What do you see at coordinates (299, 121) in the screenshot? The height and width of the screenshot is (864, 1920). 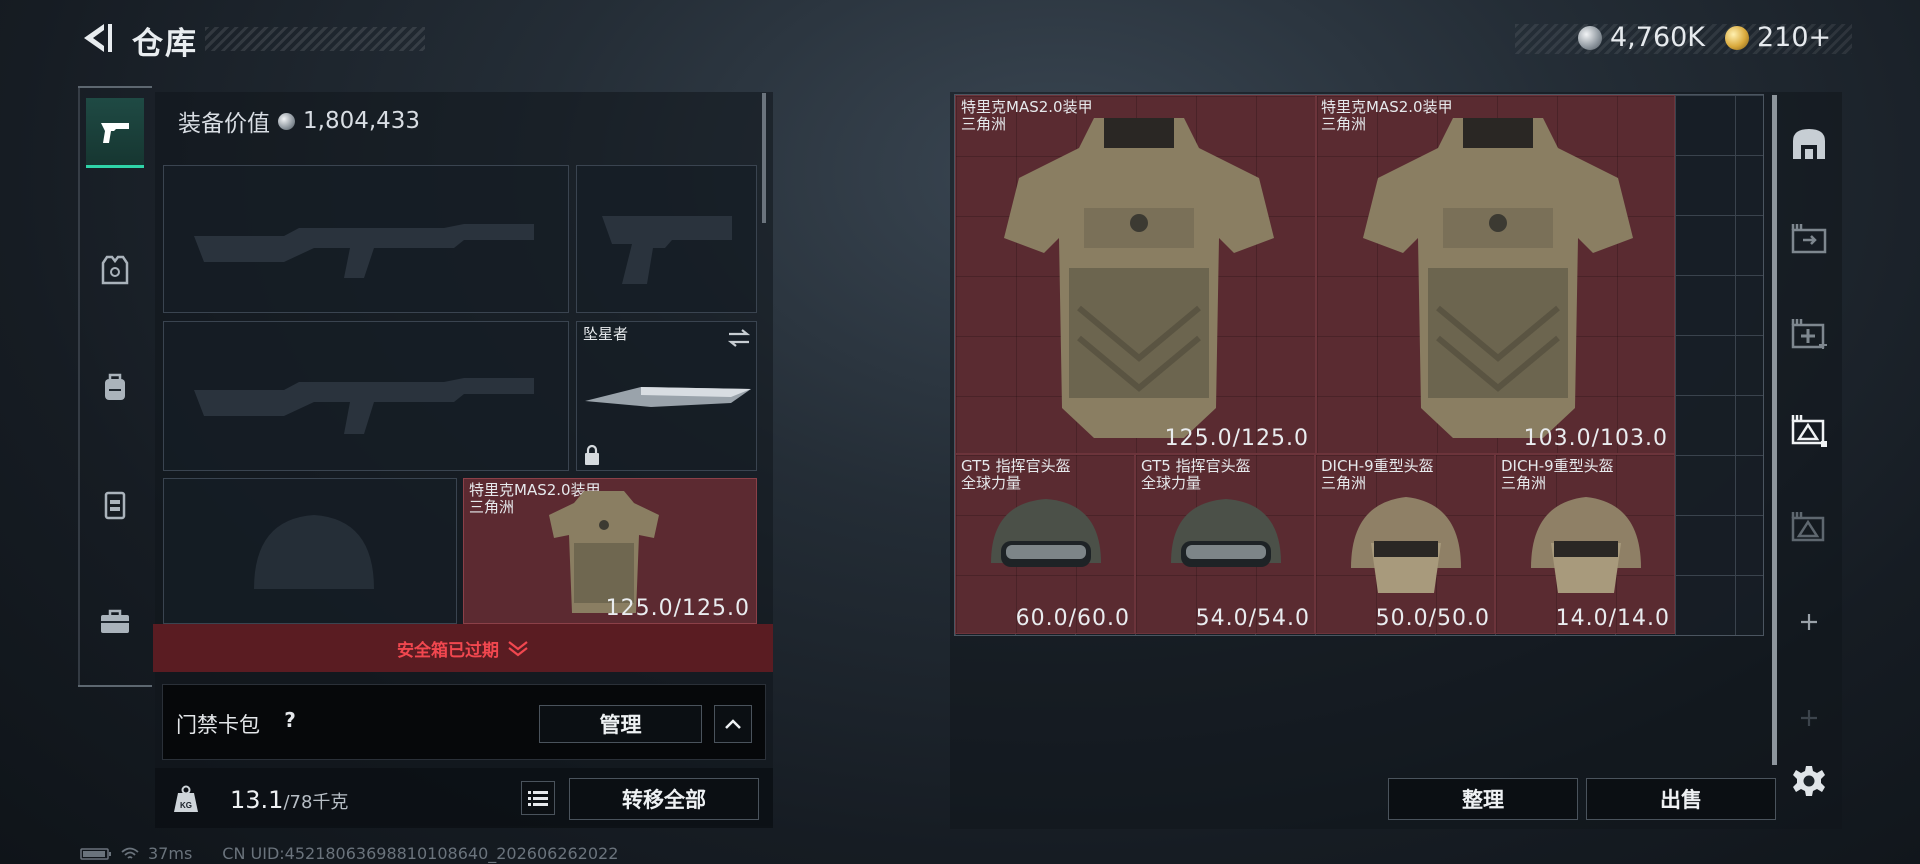 I see `equipment-value: 装备价值 1,804,433` at bounding box center [299, 121].